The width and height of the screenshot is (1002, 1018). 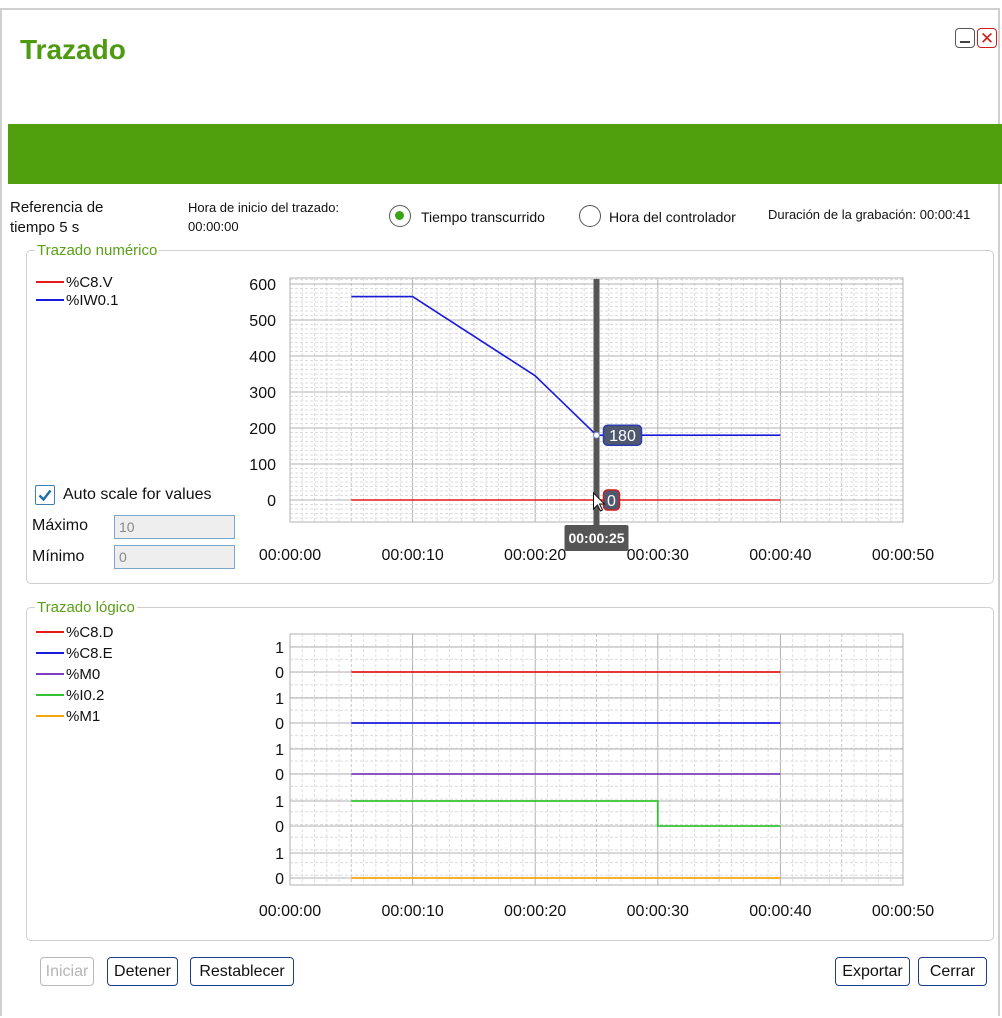 What do you see at coordinates (566, 813) in the screenshot?
I see `series-line-%I0.2` at bounding box center [566, 813].